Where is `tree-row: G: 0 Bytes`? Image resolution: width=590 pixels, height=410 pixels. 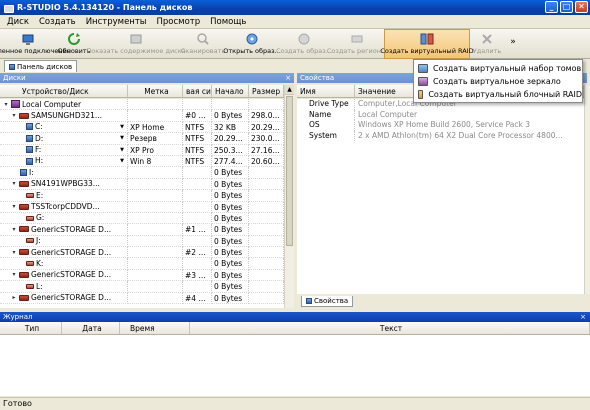 tree-row: G: 0 Bytes is located at coordinates (142, 218).